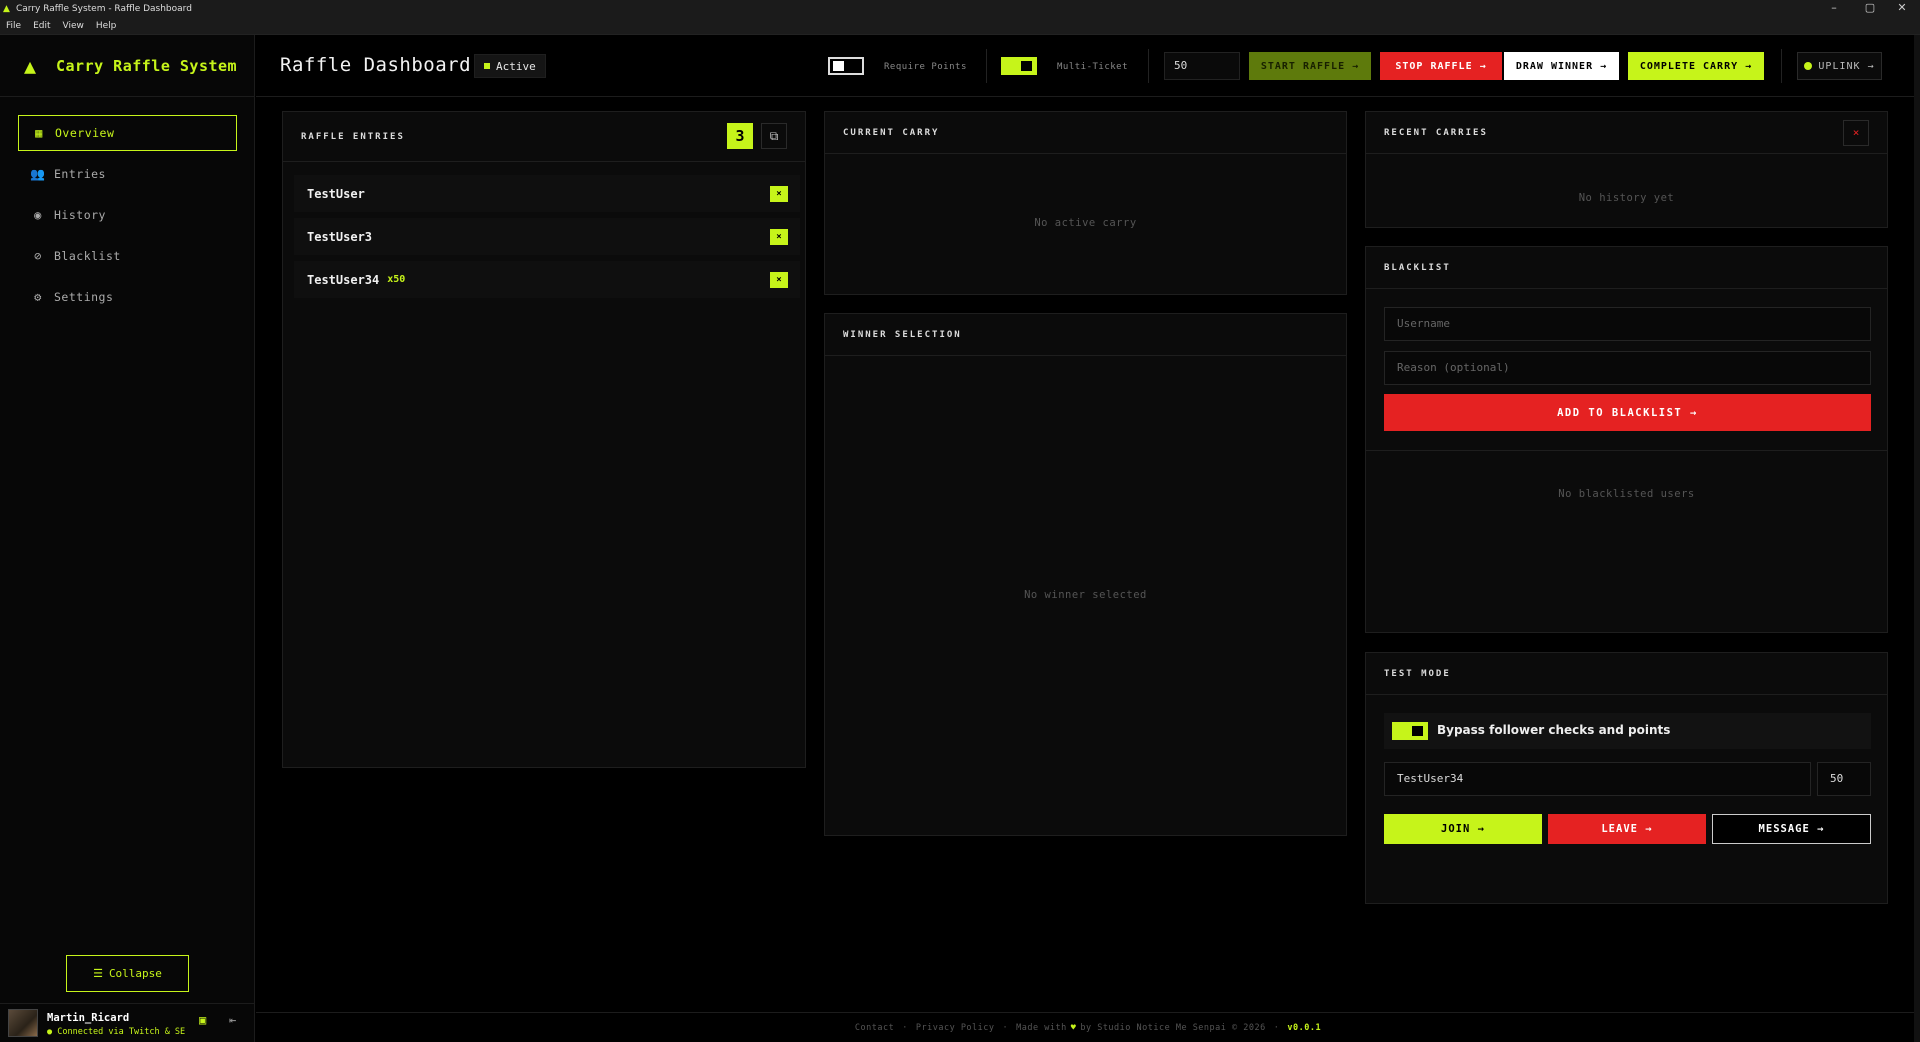  Describe the element at coordinates (1019, 66) in the screenshot. I see `multi-ticket-toggle` at that location.